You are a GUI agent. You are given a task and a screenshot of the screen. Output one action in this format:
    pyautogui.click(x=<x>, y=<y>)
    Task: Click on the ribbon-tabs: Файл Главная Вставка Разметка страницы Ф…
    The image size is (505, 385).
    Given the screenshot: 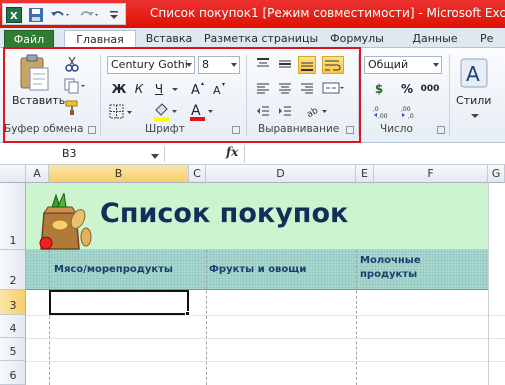 What is the action you would take?
    pyautogui.click(x=252, y=38)
    